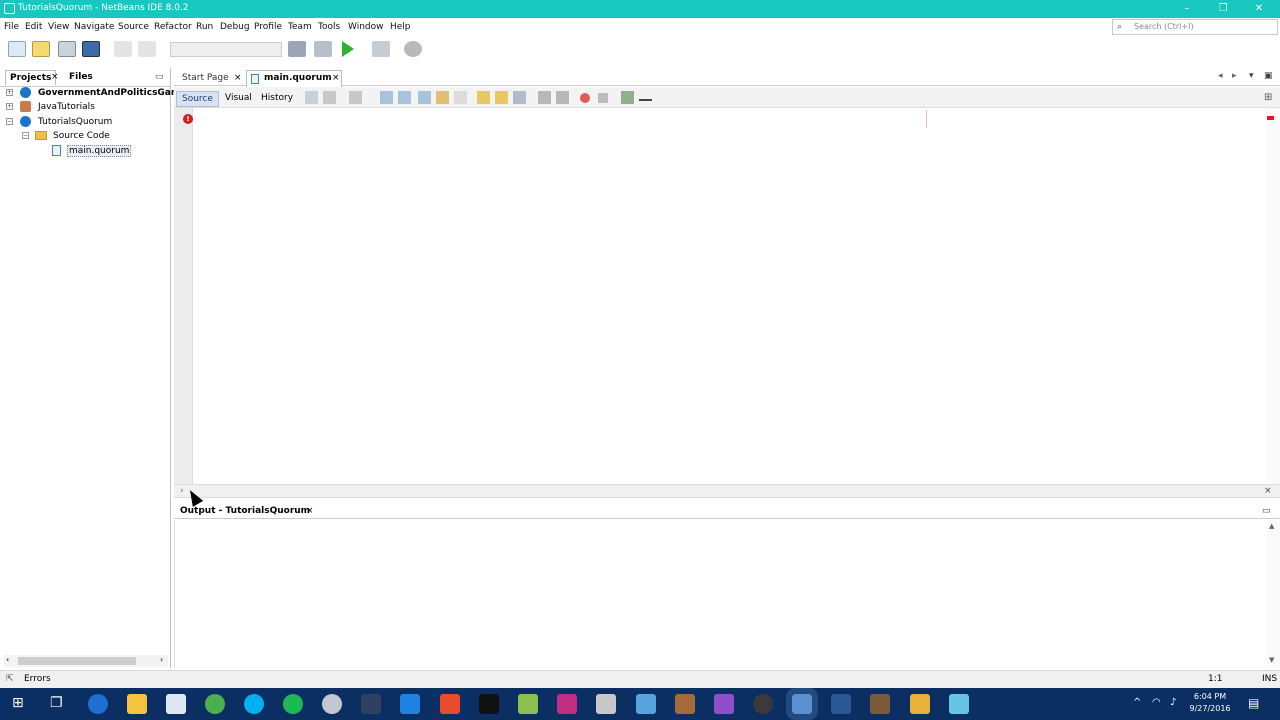 The width and height of the screenshot is (1280, 720). I want to click on stop-macro-recording-icon, so click(603, 98).